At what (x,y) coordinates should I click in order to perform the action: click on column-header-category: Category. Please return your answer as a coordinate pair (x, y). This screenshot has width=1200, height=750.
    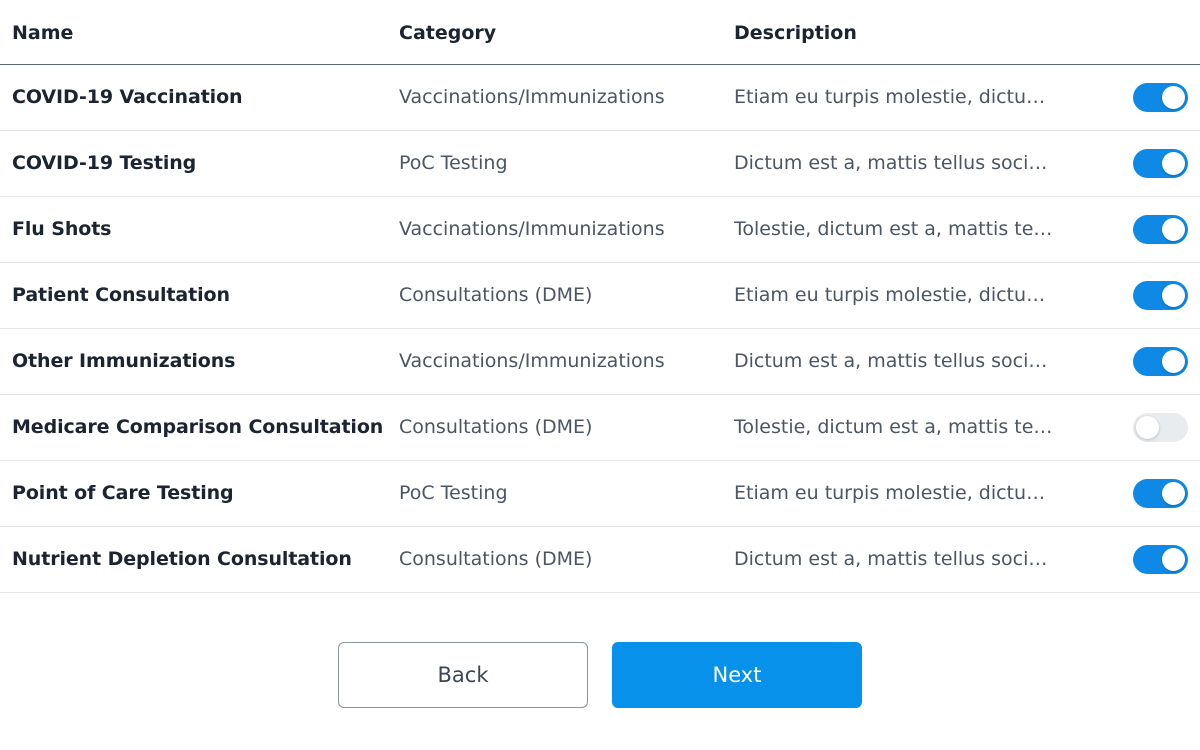
    Looking at the image, I should click on (448, 33).